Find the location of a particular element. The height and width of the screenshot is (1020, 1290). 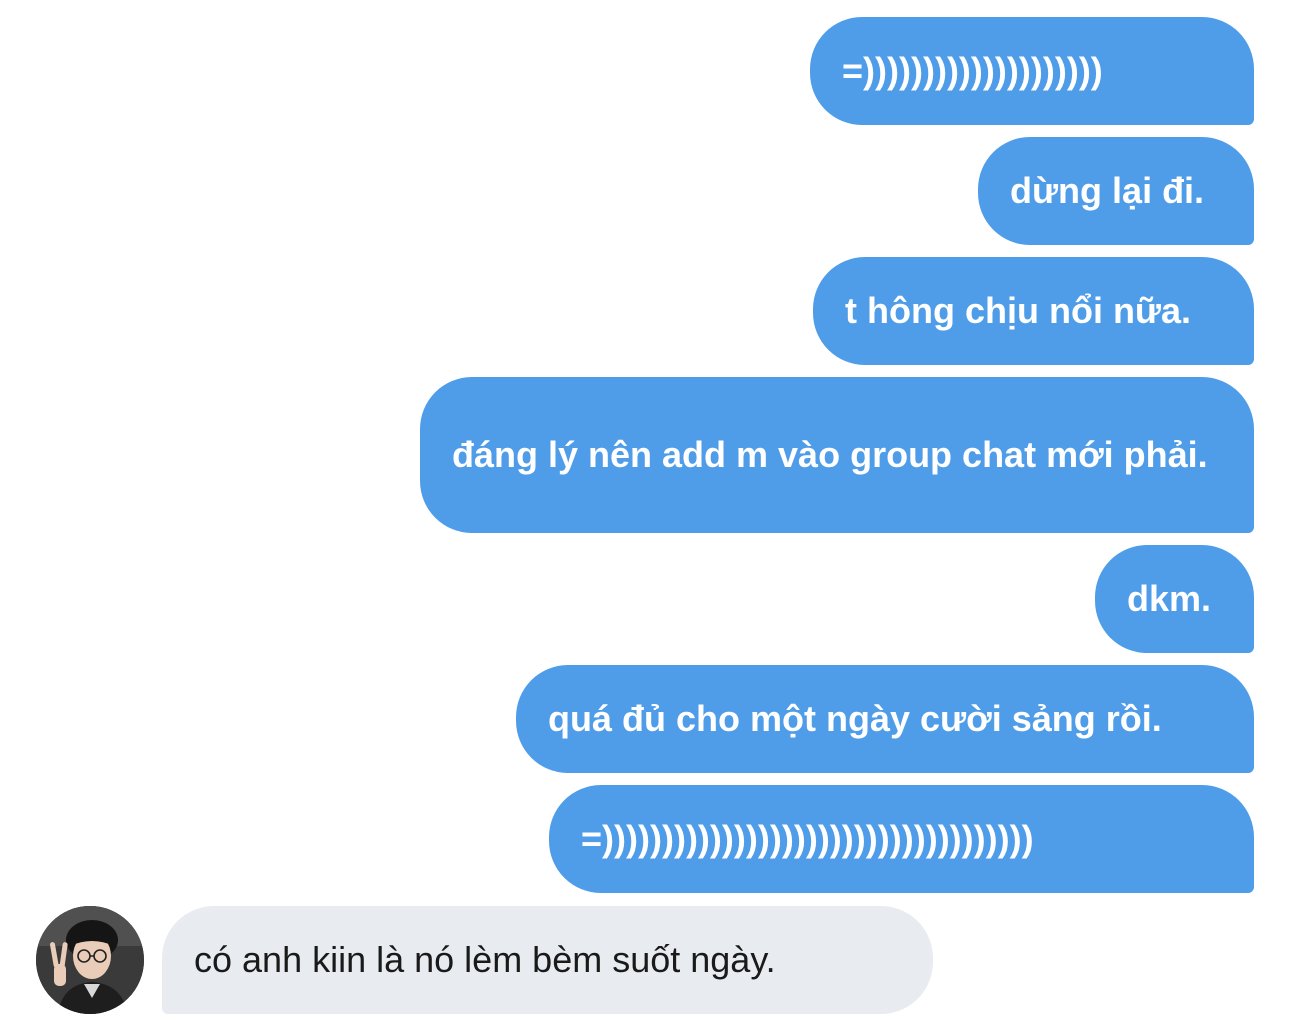

message-text: có anh kiin là nó lèm bèm suốt ngày. is located at coordinates (485, 959).